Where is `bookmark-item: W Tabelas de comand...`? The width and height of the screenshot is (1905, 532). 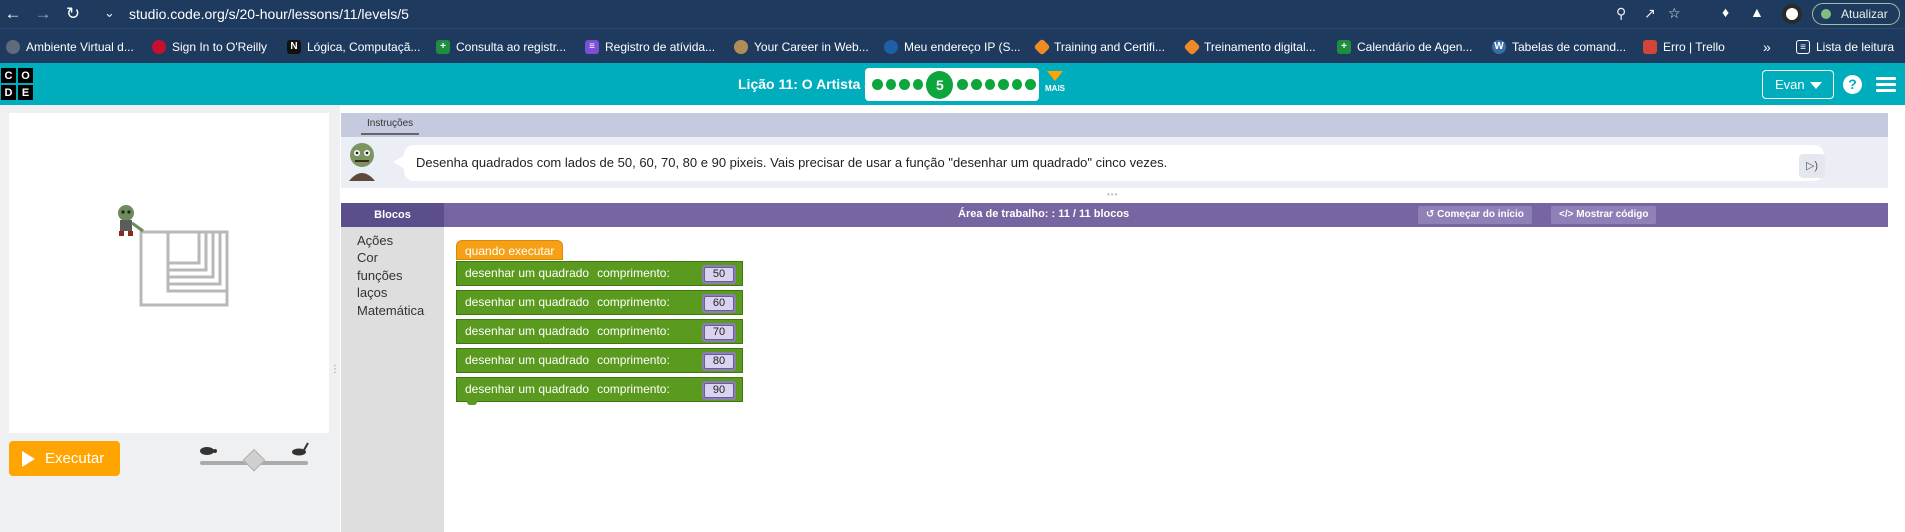 bookmark-item: W Tabelas de comand... is located at coordinates (1559, 47).